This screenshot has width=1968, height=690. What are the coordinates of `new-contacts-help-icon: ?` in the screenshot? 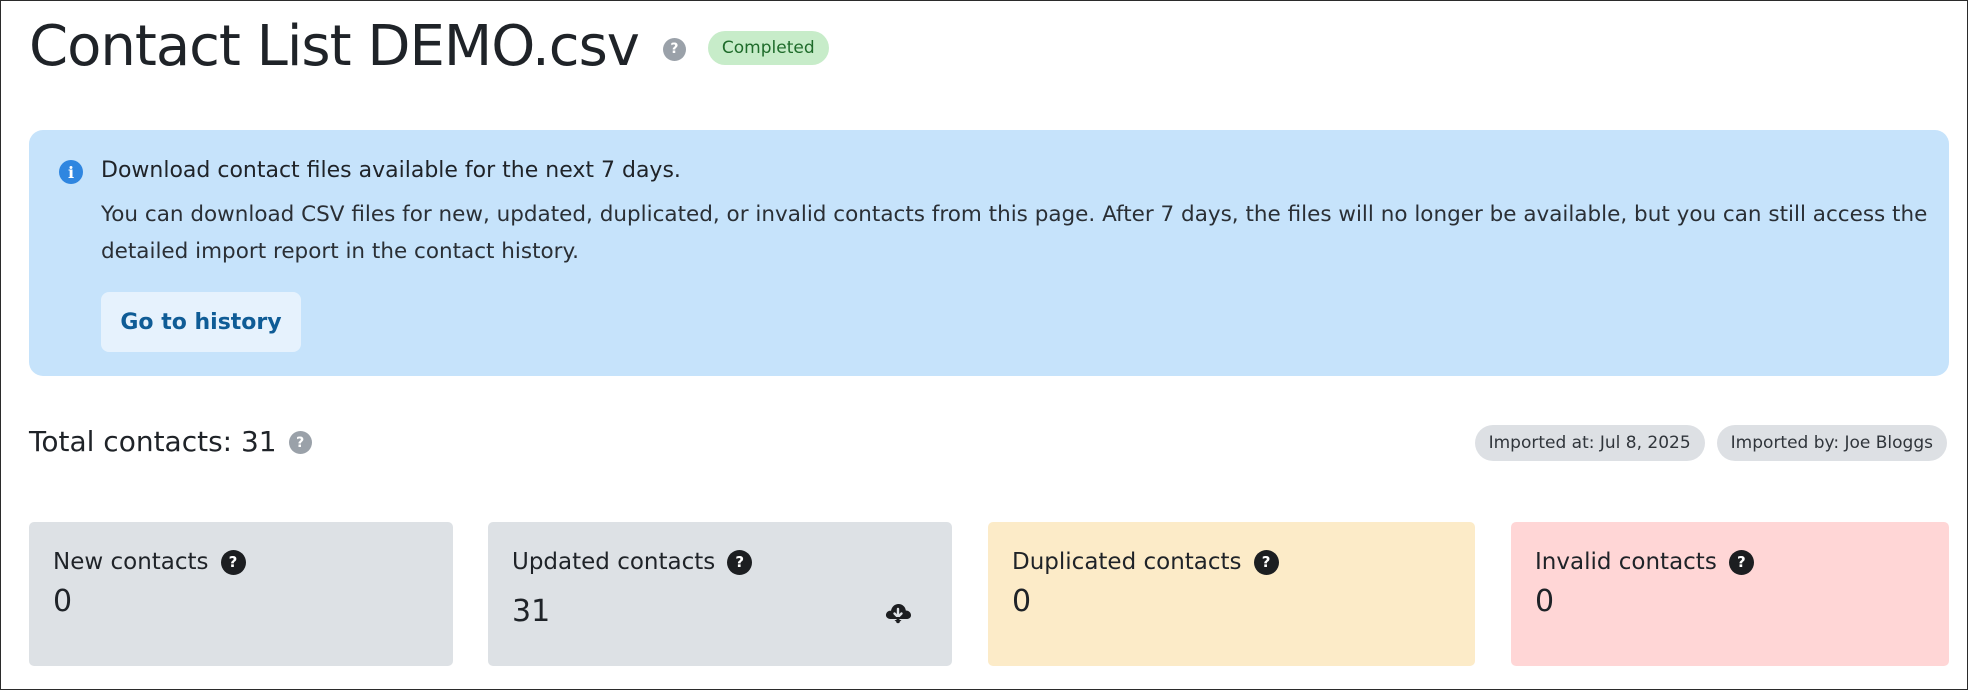 It's located at (233, 562).